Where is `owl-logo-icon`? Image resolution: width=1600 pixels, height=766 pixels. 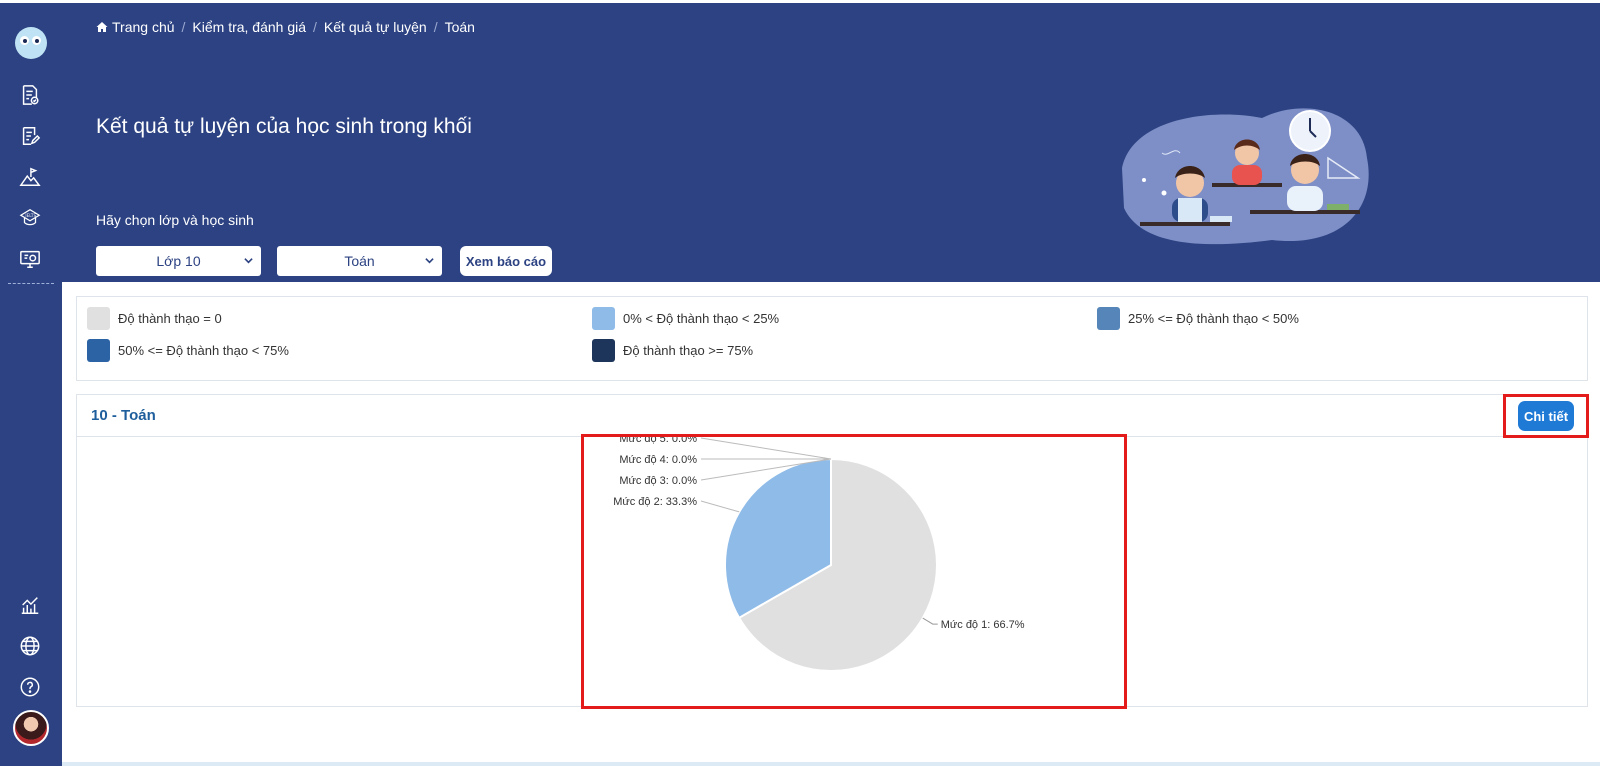 owl-logo-icon is located at coordinates (31, 43).